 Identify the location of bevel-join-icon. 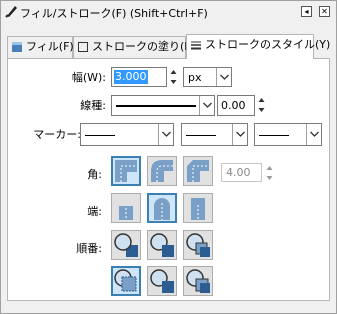
(198, 171).